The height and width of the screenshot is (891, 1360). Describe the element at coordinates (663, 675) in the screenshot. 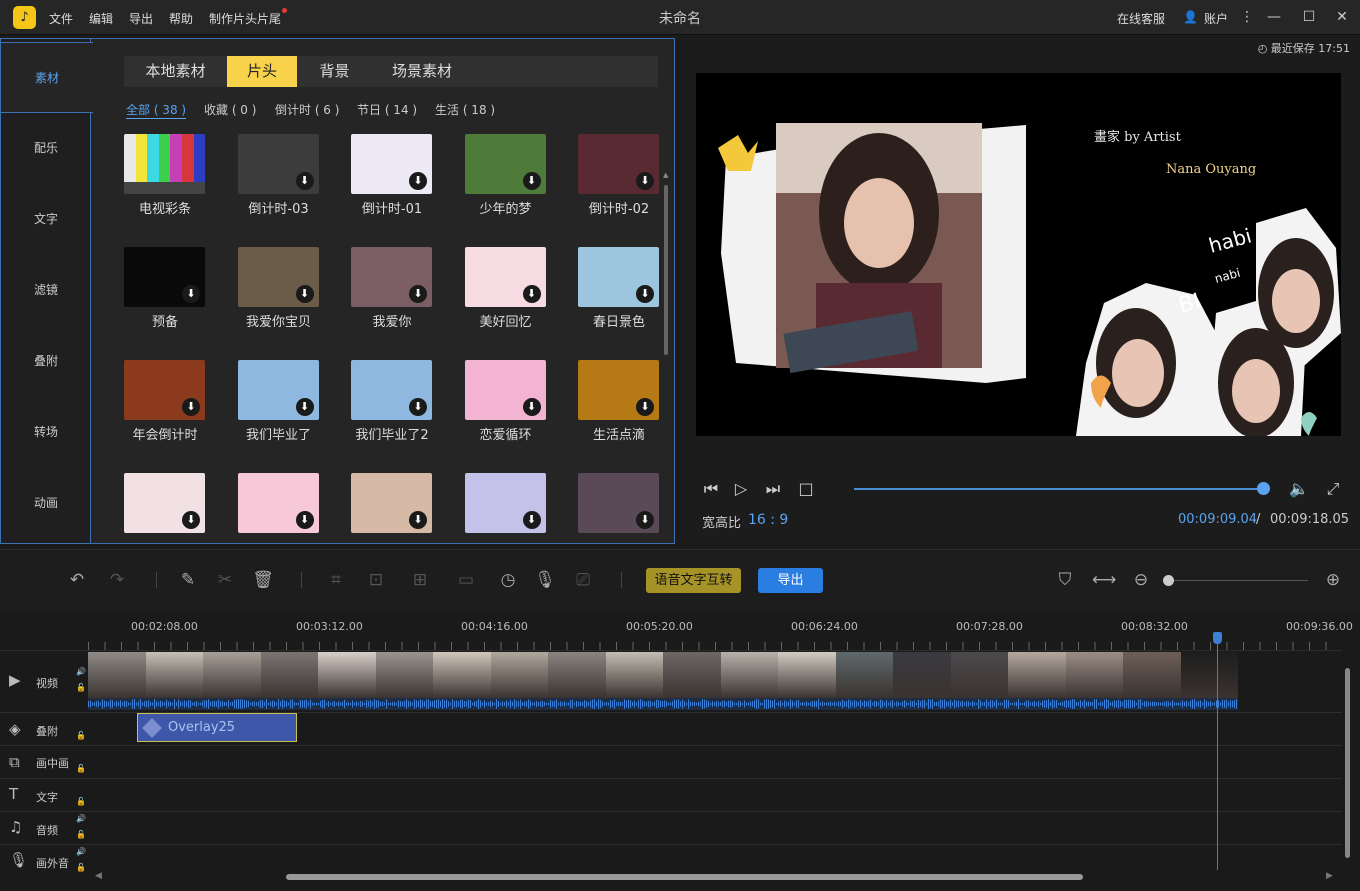

I see `video-clip-strip` at that location.